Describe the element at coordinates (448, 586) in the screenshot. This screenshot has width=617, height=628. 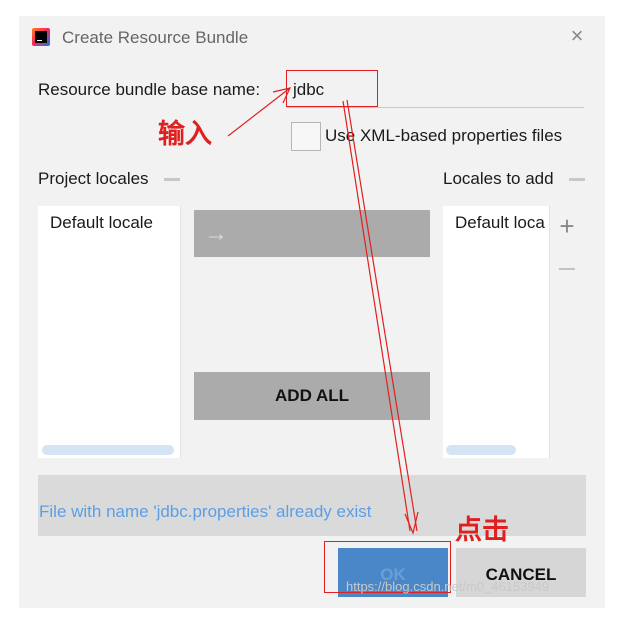
I see `watermark: https://blog.csdn.net/m0_46153949` at that location.